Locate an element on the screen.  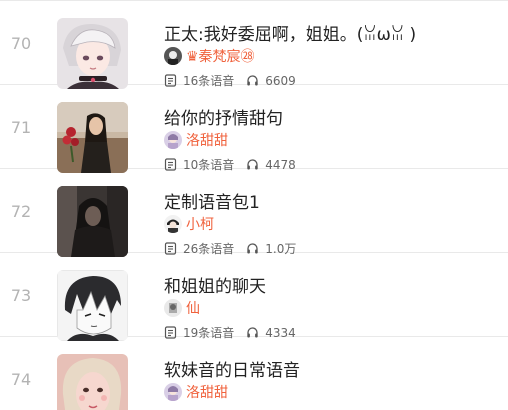
rank-number: 72 is located at coordinates (21, 211).